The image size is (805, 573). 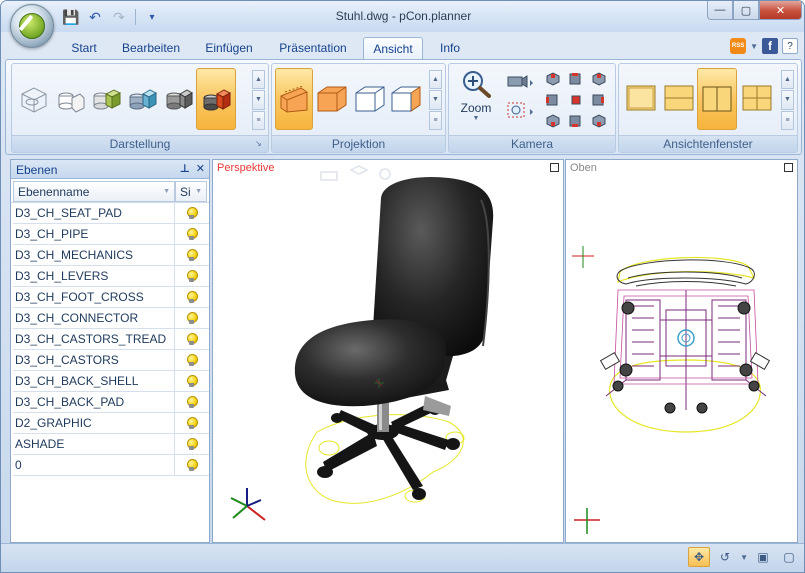 What do you see at coordinates (84, 48) in the screenshot?
I see `tab-start: Start` at bounding box center [84, 48].